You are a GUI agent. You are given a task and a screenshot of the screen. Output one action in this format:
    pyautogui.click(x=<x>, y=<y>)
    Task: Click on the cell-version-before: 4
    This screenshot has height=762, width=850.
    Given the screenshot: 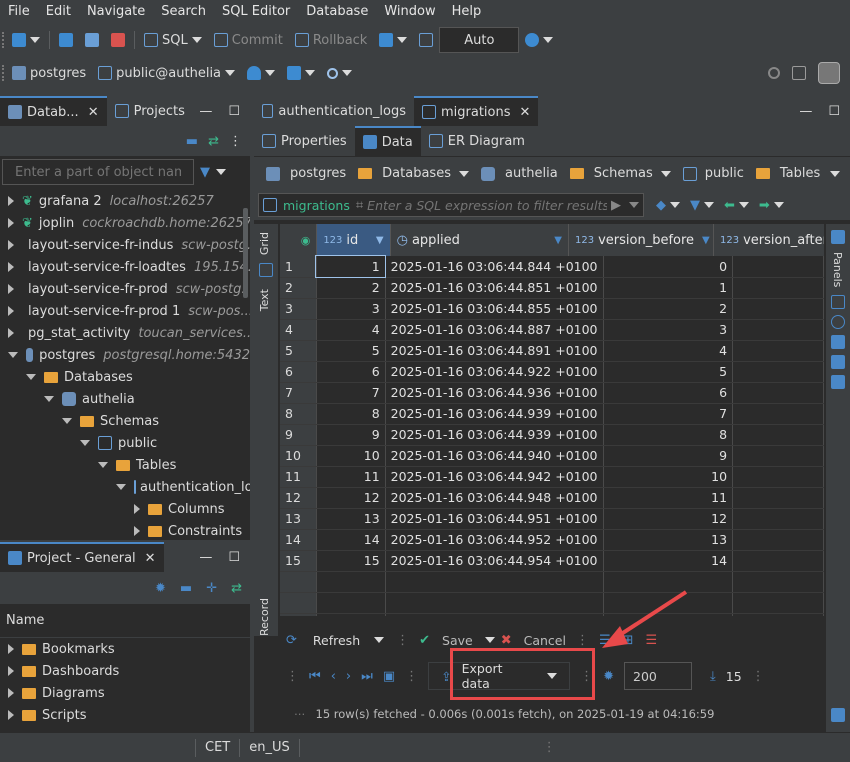 What is the action you would take?
    pyautogui.click(x=668, y=351)
    